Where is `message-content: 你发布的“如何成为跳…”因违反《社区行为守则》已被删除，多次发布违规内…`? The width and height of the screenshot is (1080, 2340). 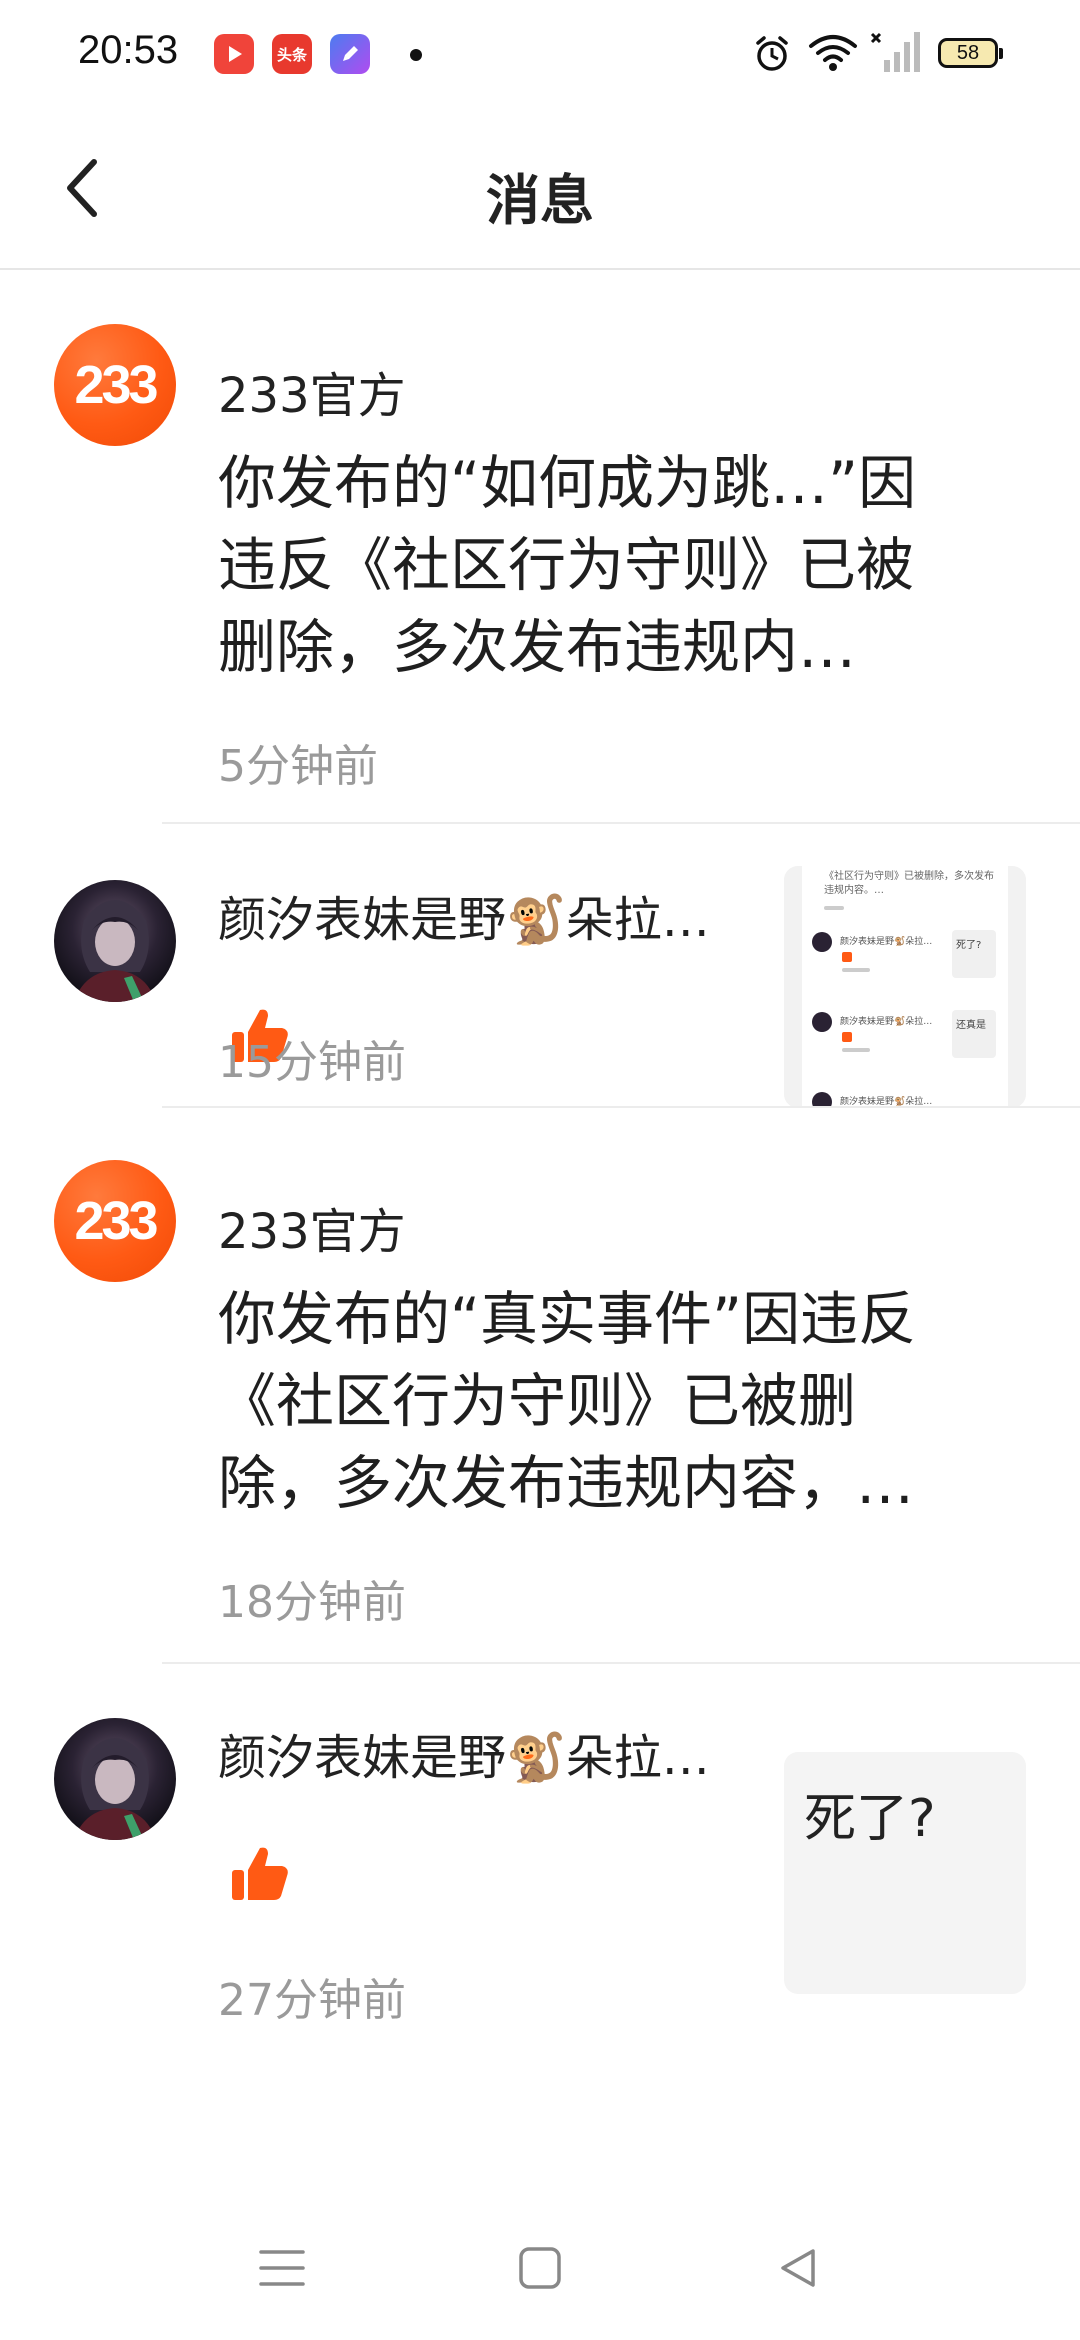
message-content: 你发布的“如何成为跳…”因违反《社区行为守则》已被删除，多次发布违规内… is located at coordinates (567, 565).